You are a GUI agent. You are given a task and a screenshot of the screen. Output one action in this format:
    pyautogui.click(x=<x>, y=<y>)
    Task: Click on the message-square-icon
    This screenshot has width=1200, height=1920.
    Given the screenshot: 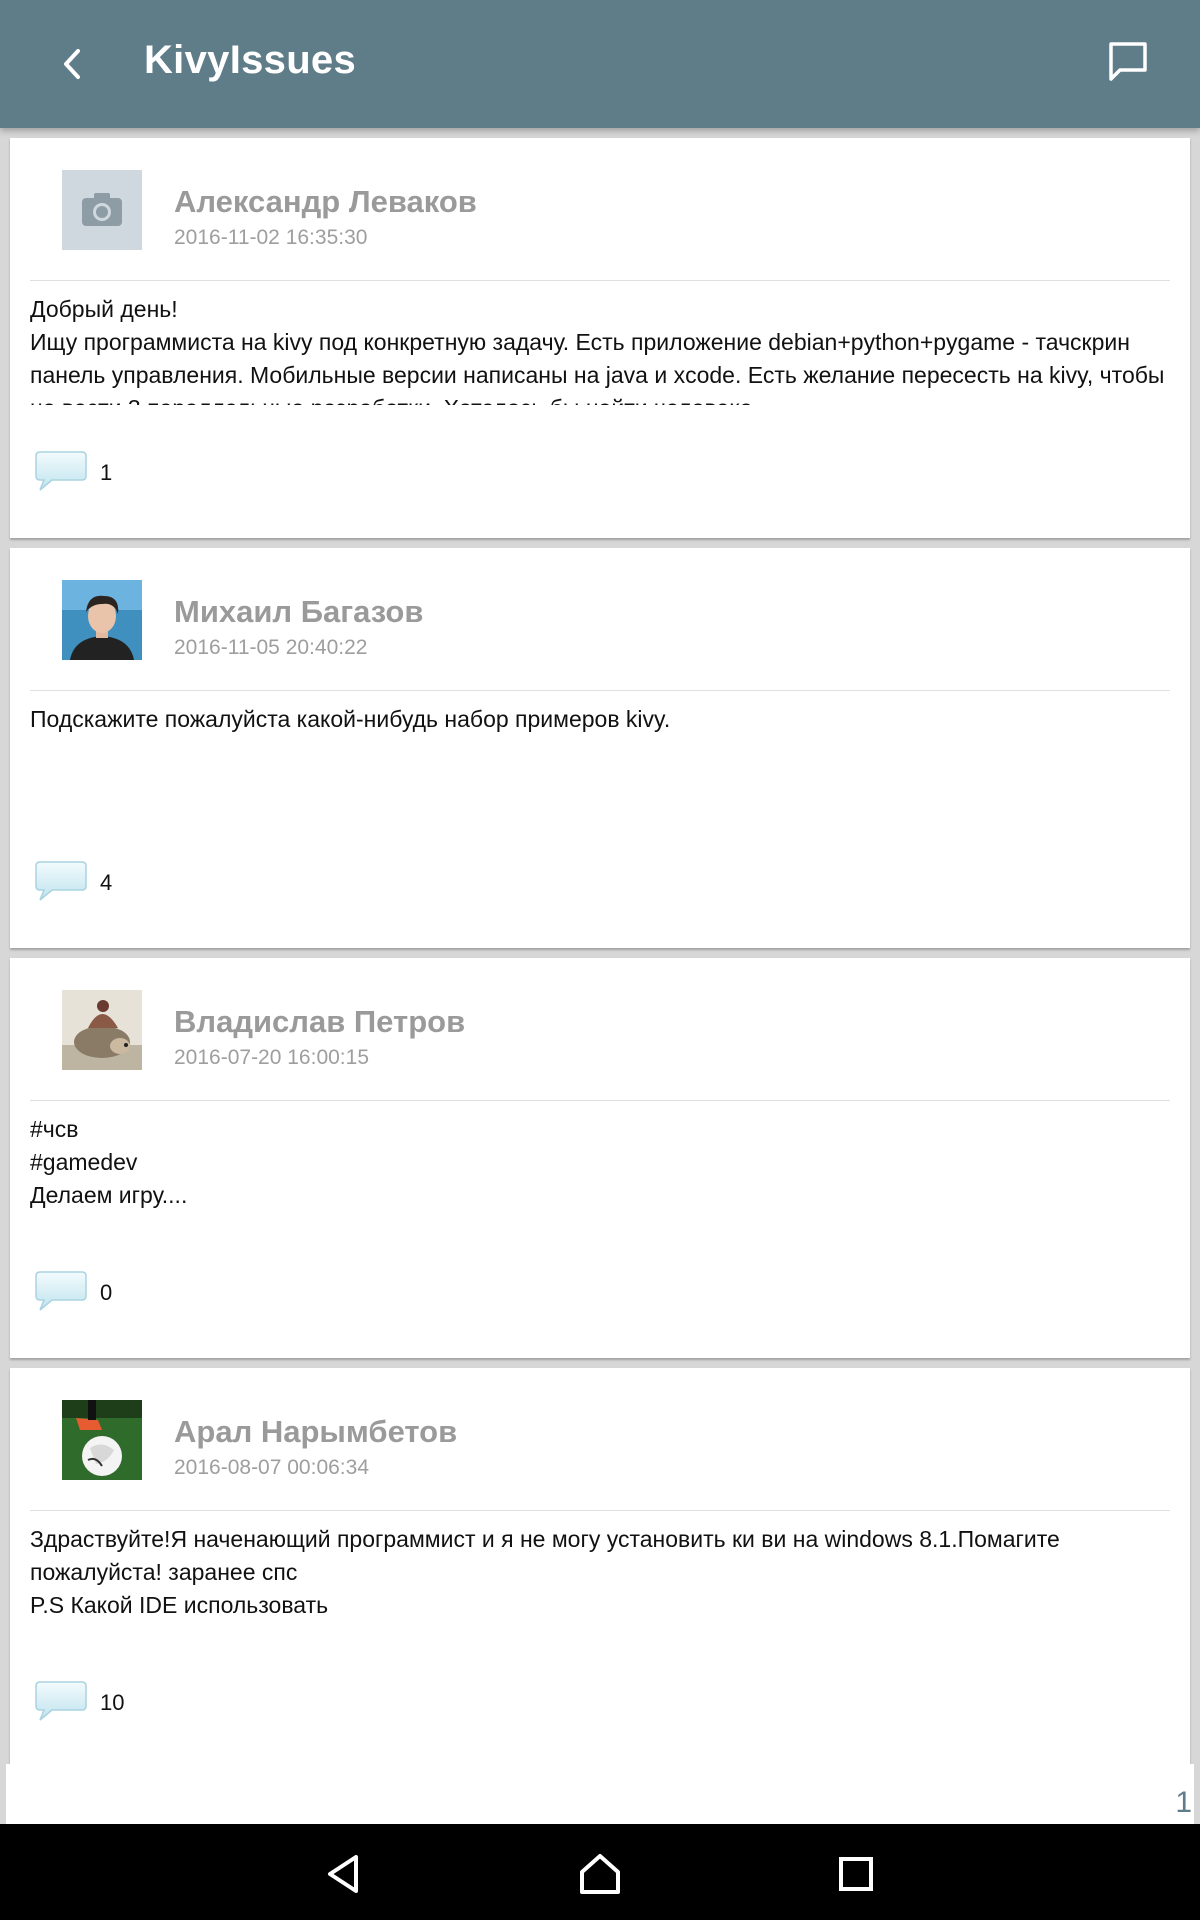 What is the action you would take?
    pyautogui.click(x=1128, y=61)
    